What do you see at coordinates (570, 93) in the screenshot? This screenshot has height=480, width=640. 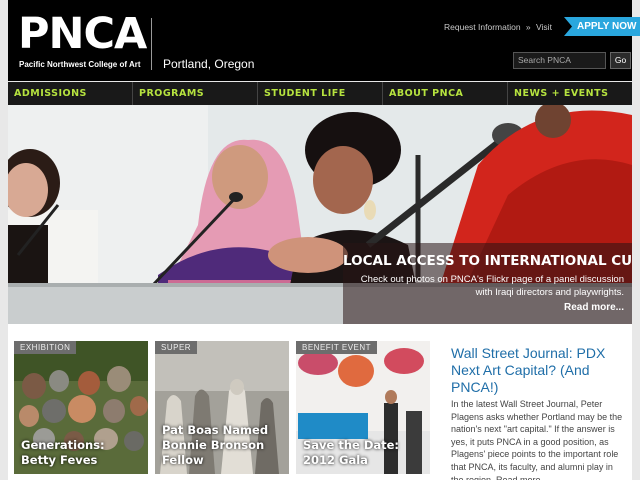 I see `nav-news-events: NEWS + EVENTS` at bounding box center [570, 93].